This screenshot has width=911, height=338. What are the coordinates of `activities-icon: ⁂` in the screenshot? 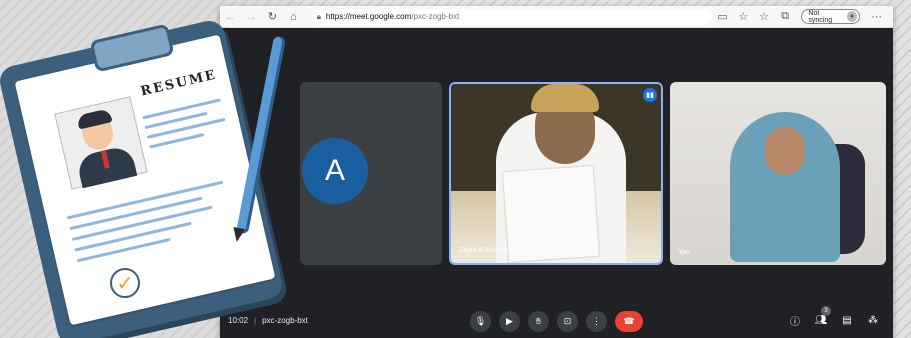 It's located at (873, 320).